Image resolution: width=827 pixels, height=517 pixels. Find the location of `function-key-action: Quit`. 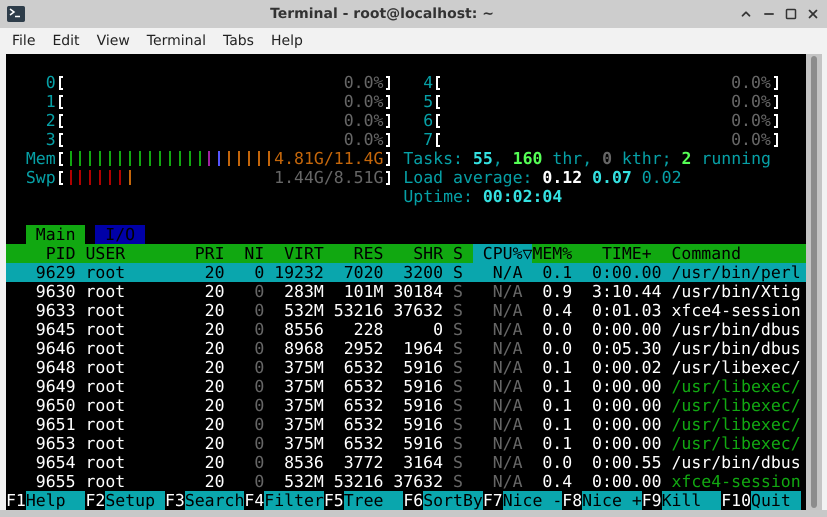

function-key-action: Quit is located at coordinates (776, 500).